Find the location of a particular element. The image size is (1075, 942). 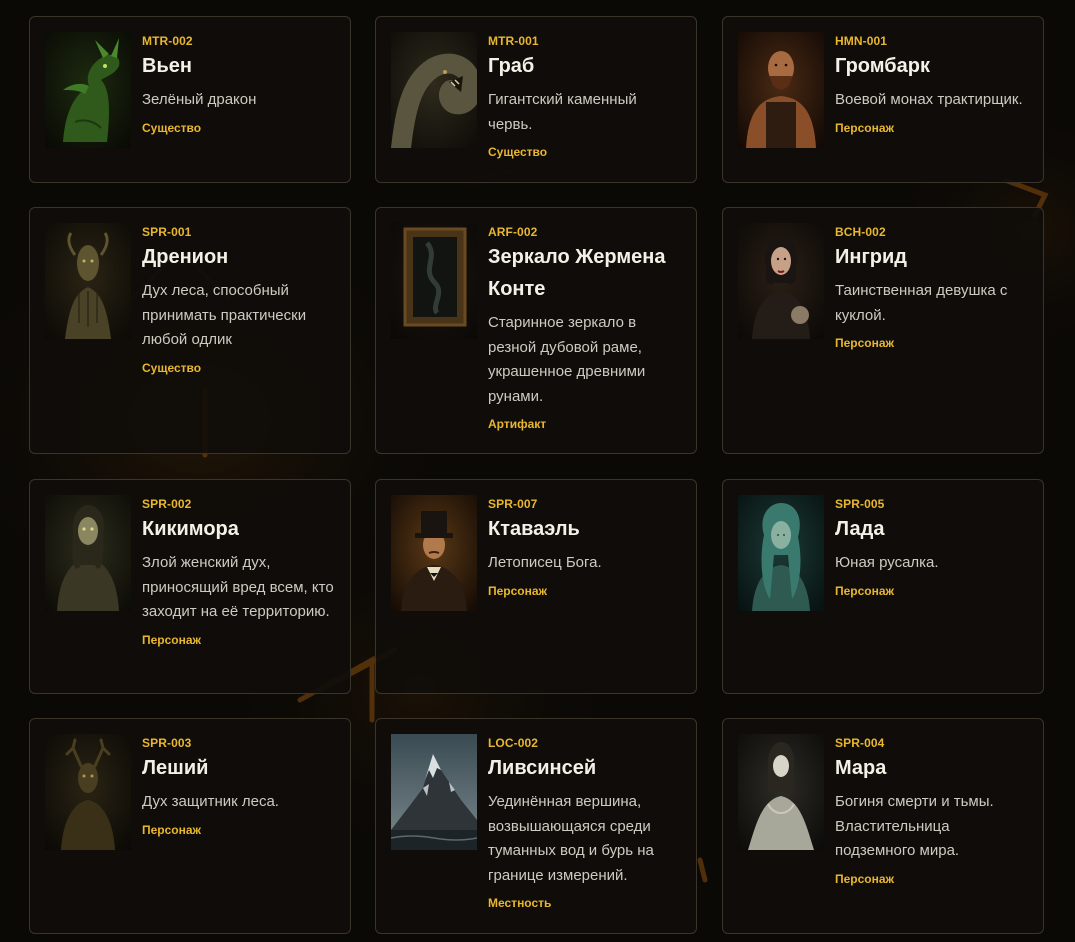

entity-type-badge: Местность is located at coordinates (585, 903).